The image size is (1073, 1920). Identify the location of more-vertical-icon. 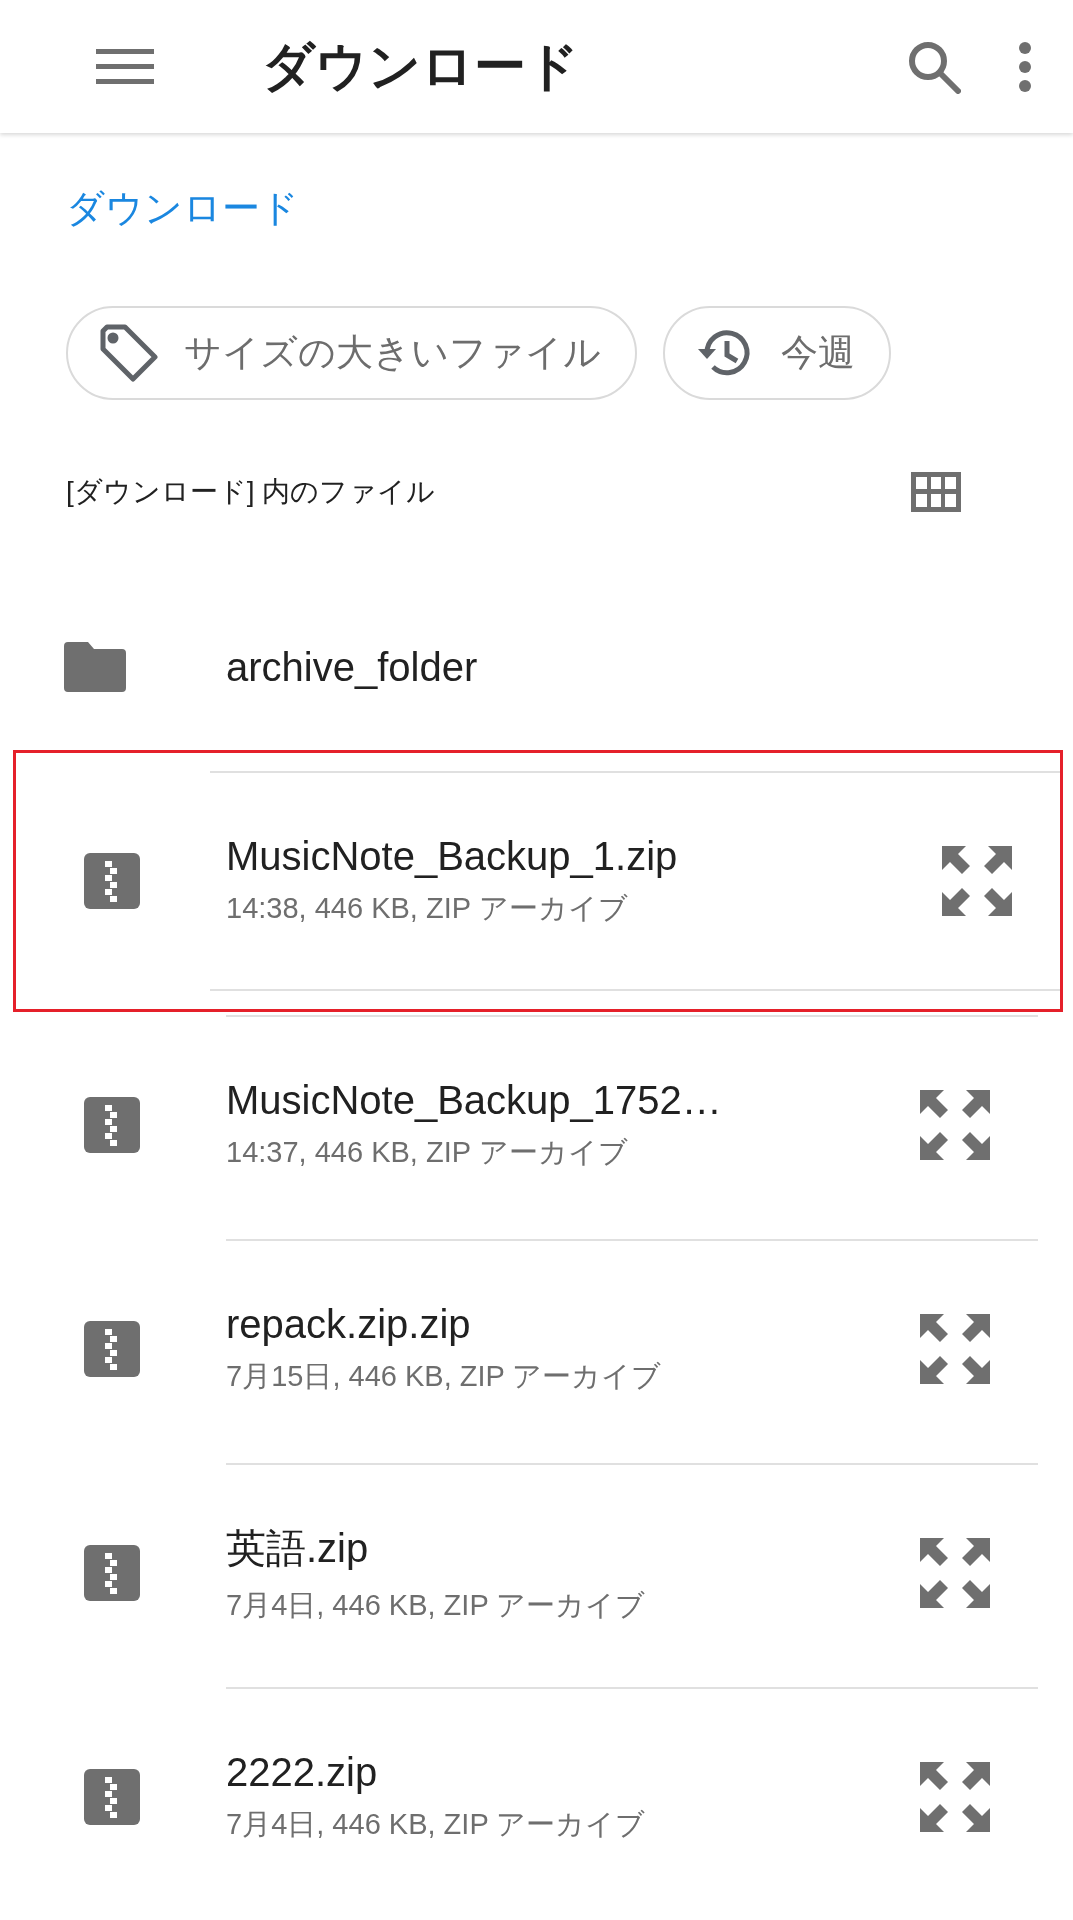
(1025, 66).